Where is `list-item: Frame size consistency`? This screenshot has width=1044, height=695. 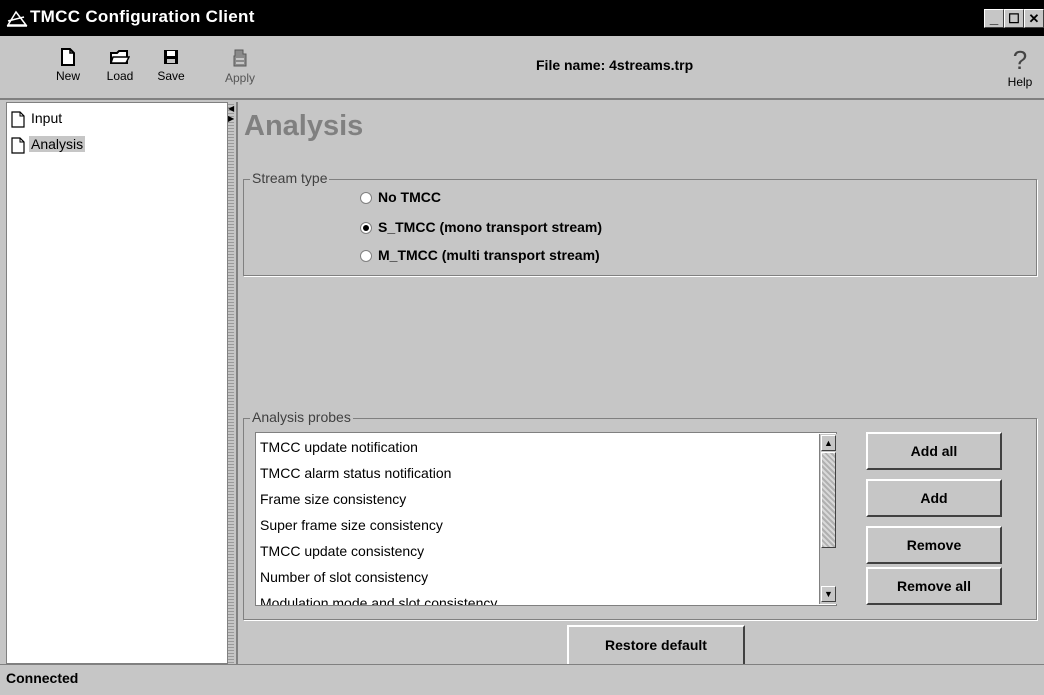 list-item: Frame size consistency is located at coordinates (333, 499).